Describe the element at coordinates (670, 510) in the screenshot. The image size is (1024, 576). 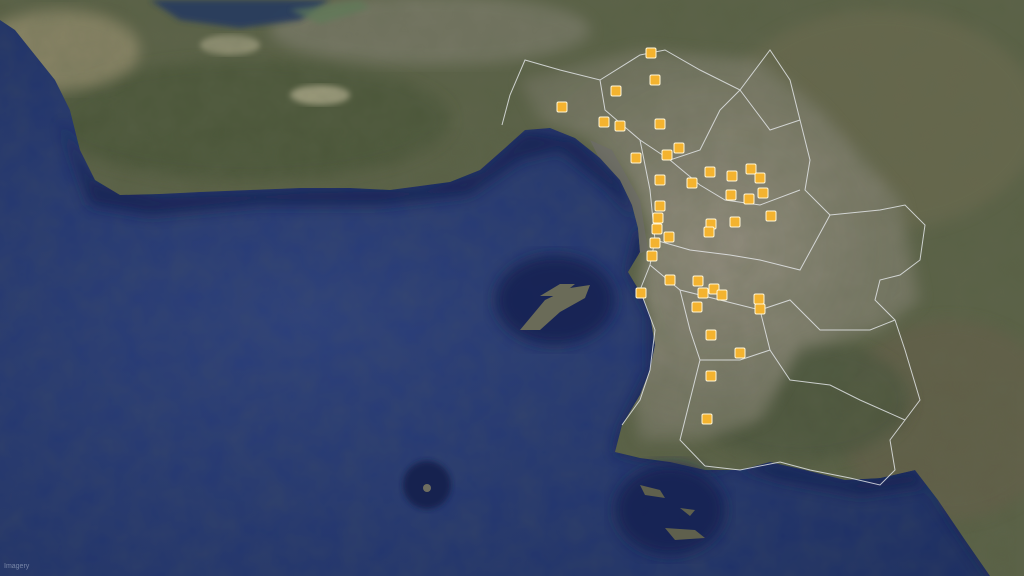
I see `southern-islands` at that location.